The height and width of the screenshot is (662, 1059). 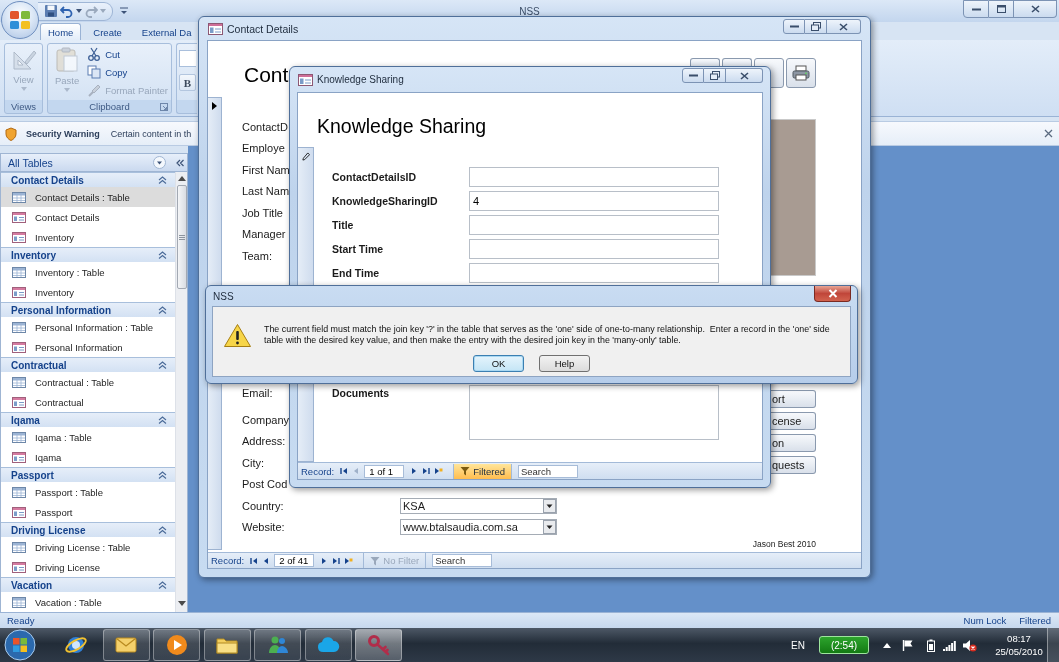 What do you see at coordinates (88, 382) in the screenshot?
I see `nav-item: Contractual : Table` at bounding box center [88, 382].